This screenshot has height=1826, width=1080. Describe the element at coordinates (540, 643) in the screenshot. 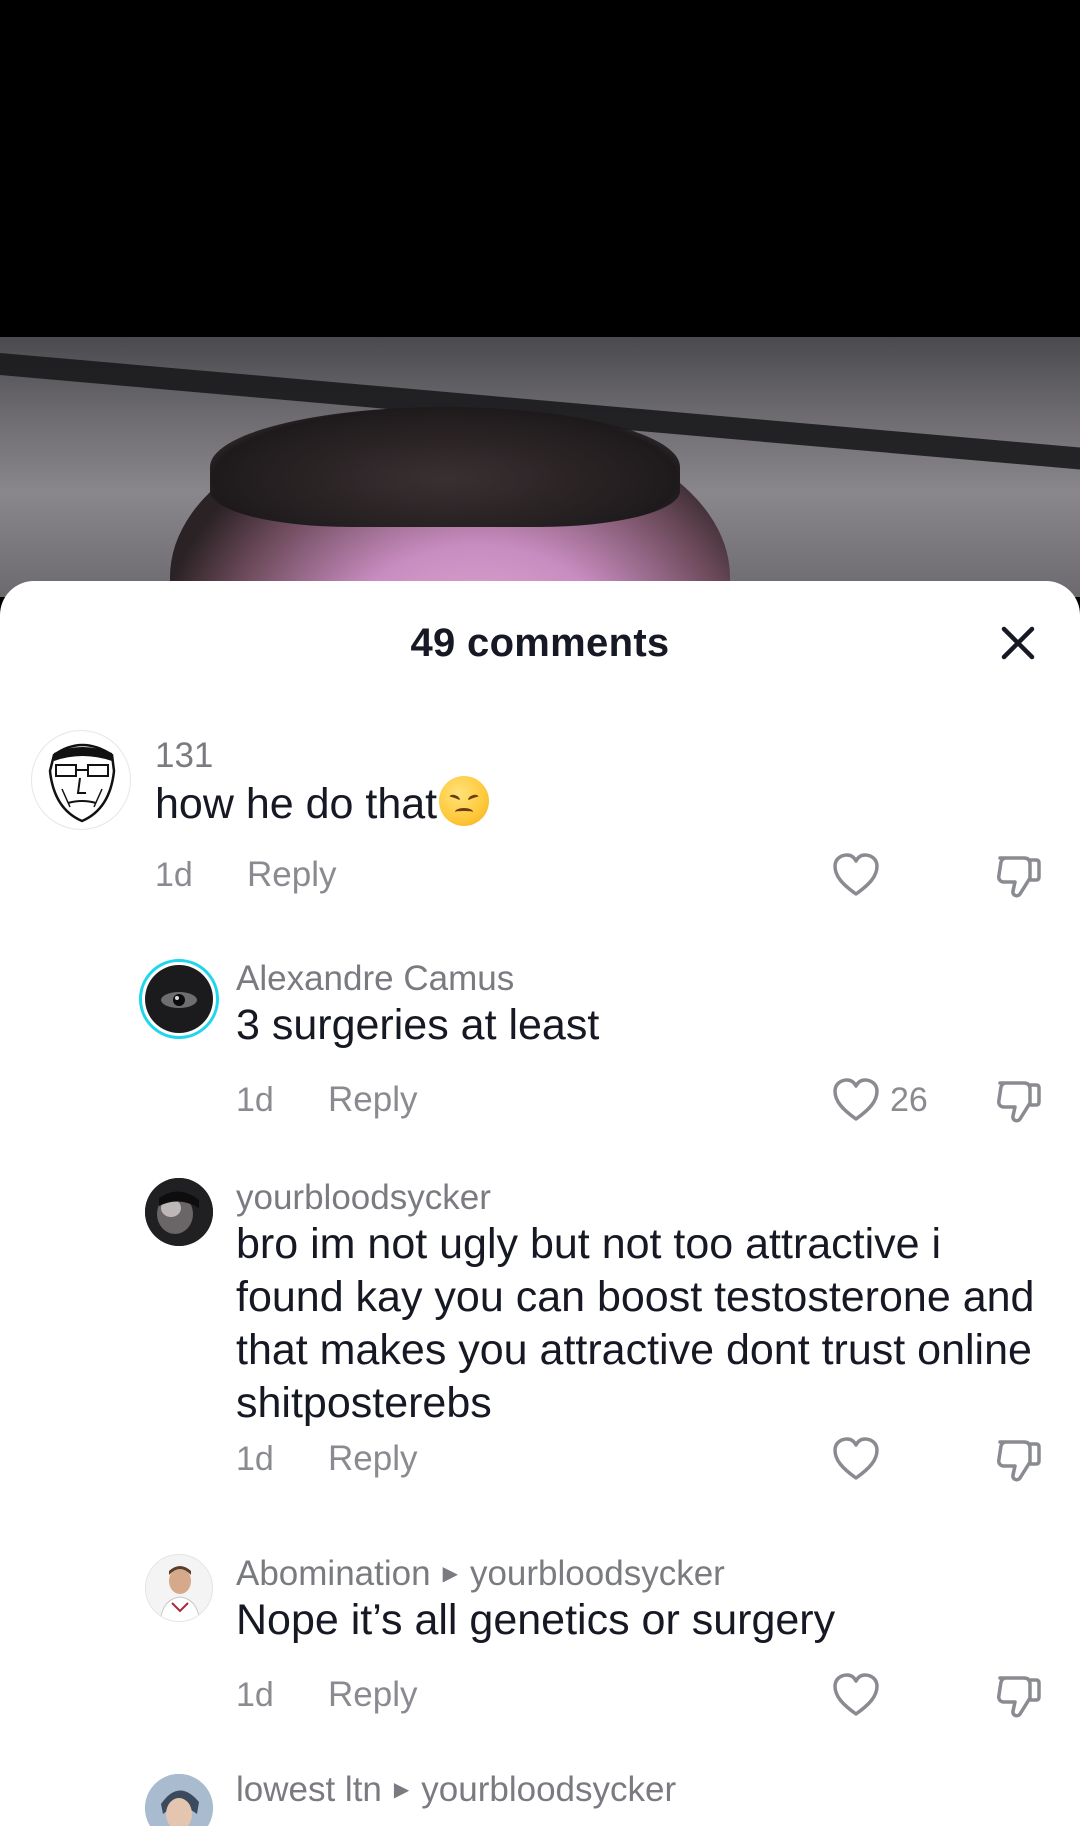

I see `comments-count-title: 49 comments` at that location.